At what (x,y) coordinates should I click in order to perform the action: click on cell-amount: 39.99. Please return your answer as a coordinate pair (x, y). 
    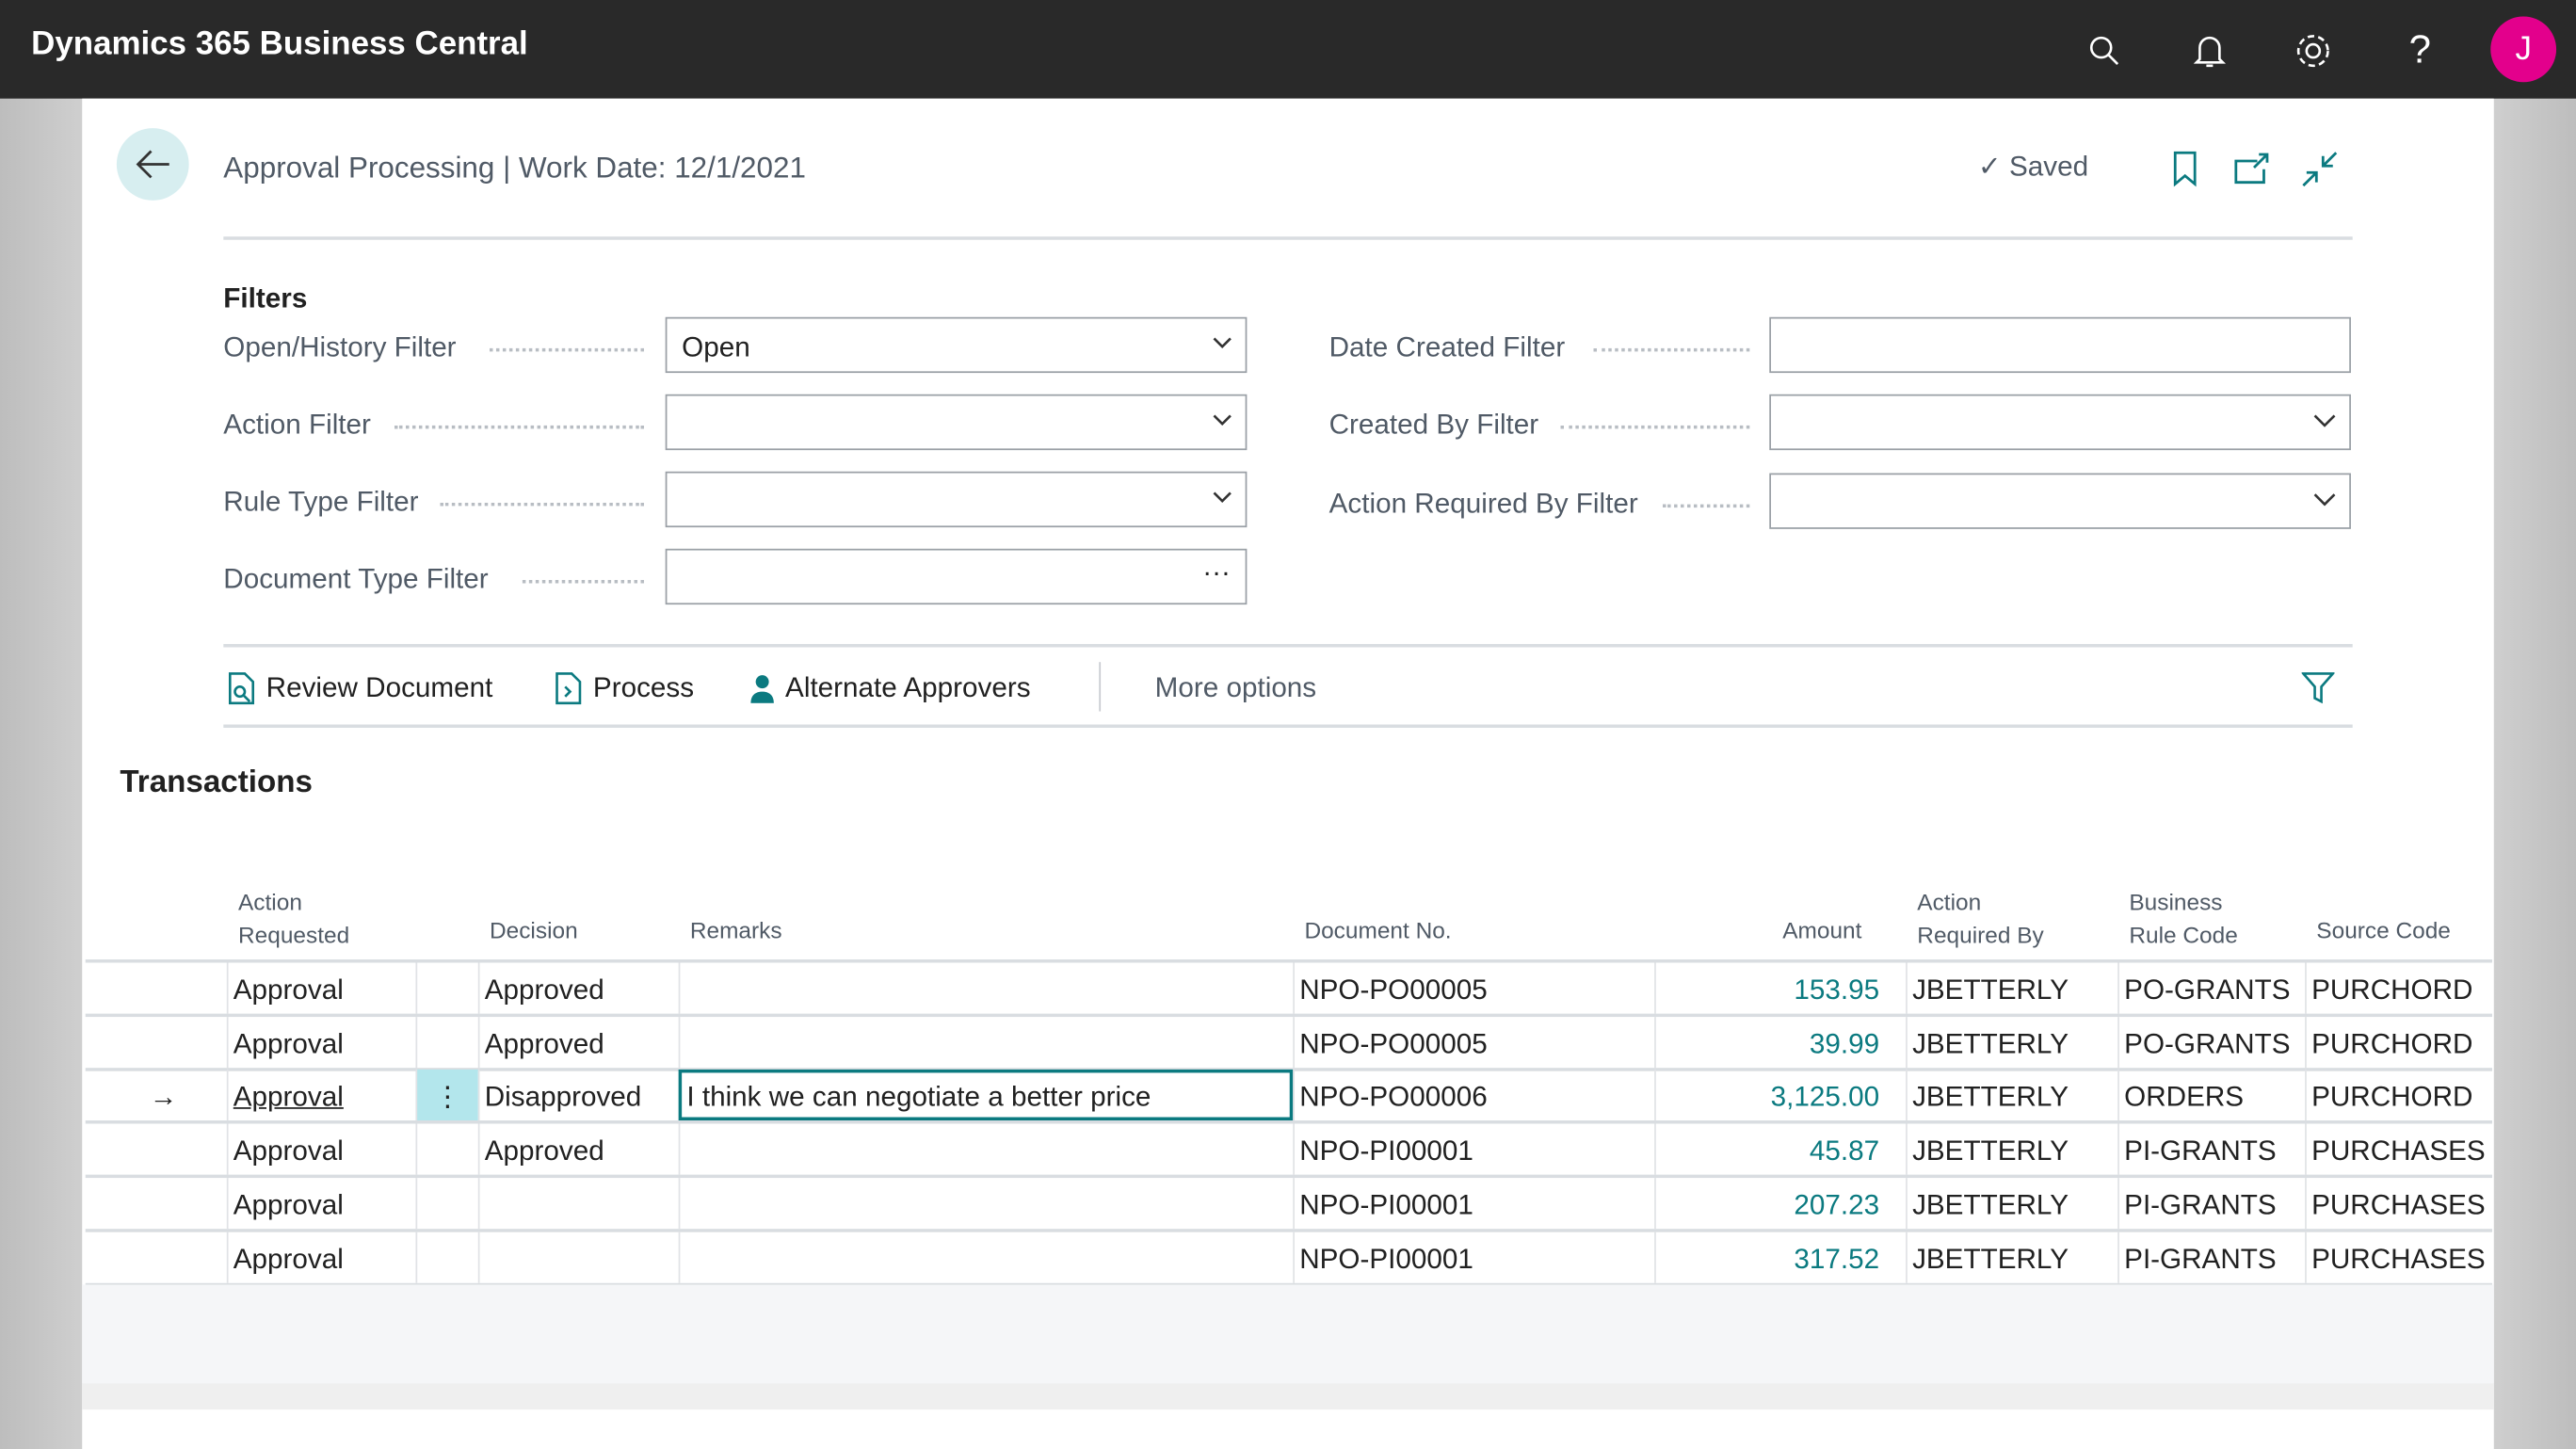
    Looking at the image, I should click on (1780, 1042).